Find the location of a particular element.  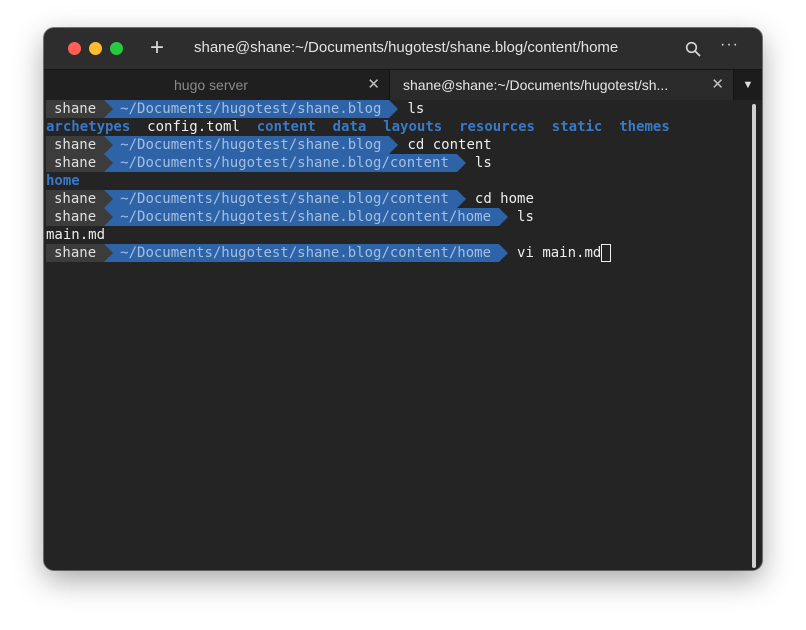

close-window-button is located at coordinates (74, 48).